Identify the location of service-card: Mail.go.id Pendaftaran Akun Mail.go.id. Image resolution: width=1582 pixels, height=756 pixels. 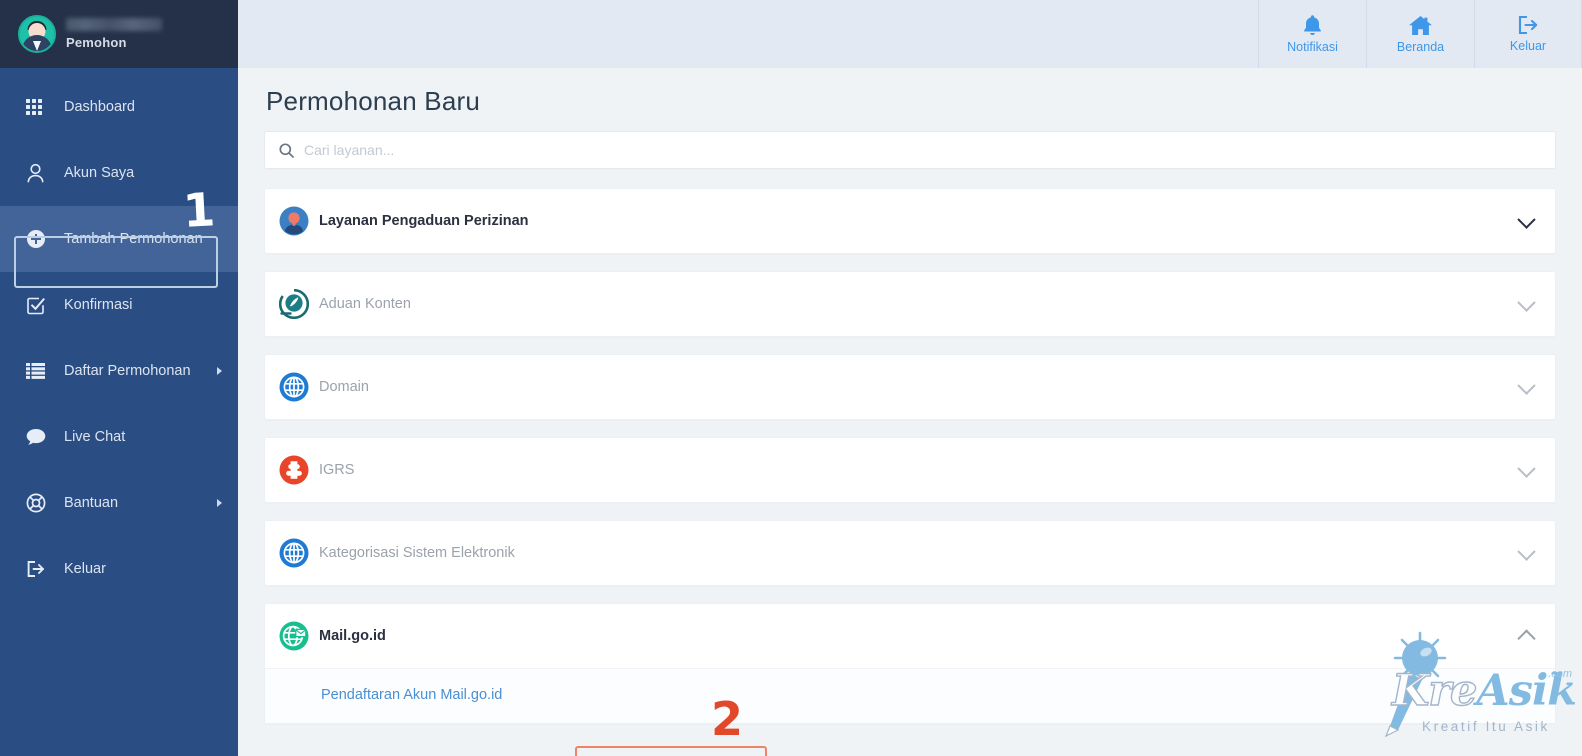
(910, 663).